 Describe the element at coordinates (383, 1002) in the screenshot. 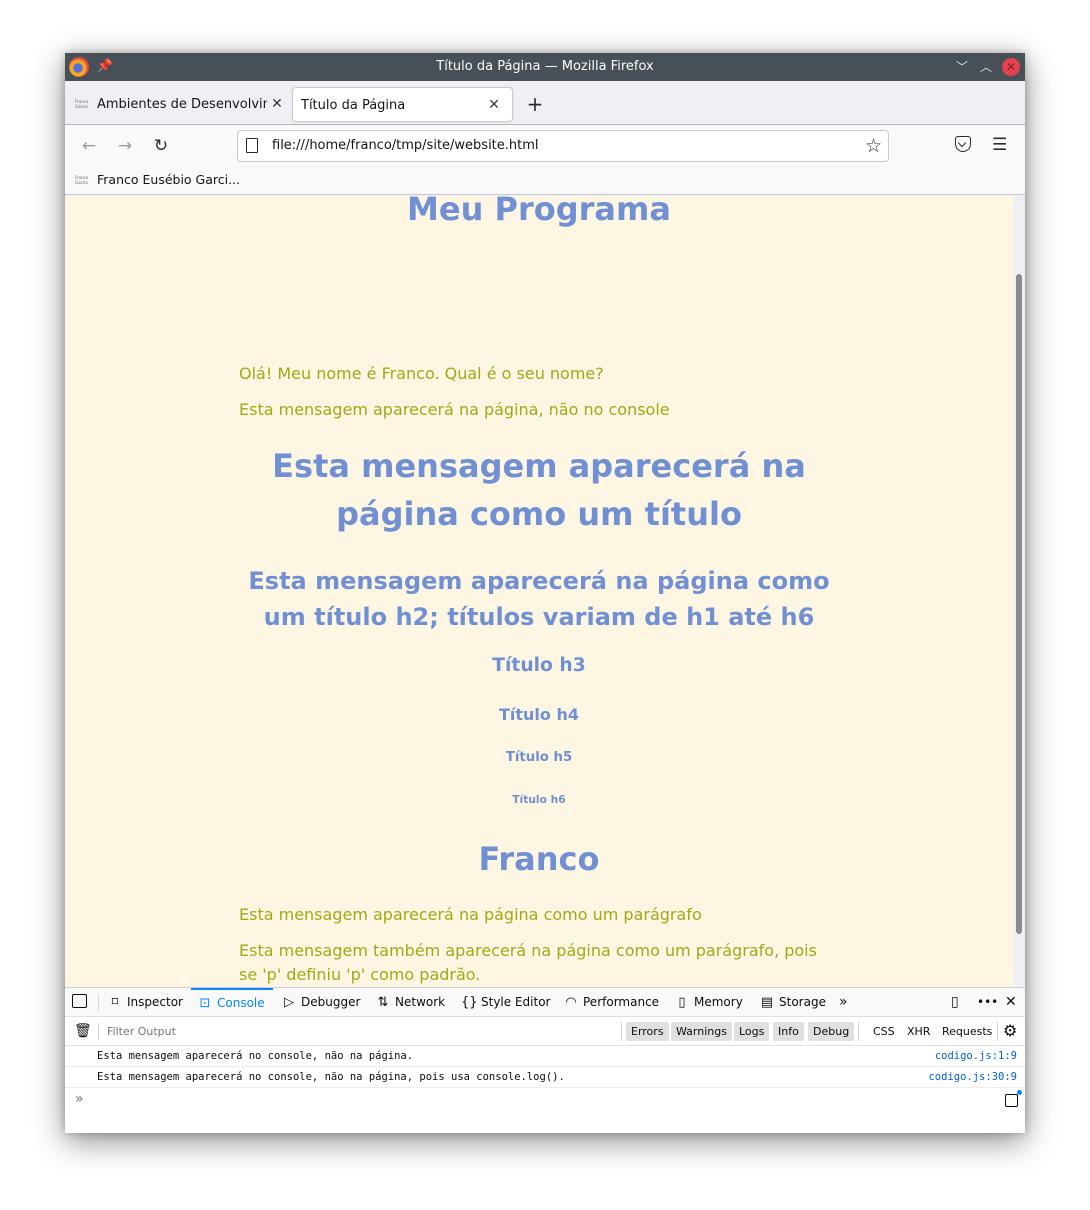

I see `network-icon: ⇅` at that location.